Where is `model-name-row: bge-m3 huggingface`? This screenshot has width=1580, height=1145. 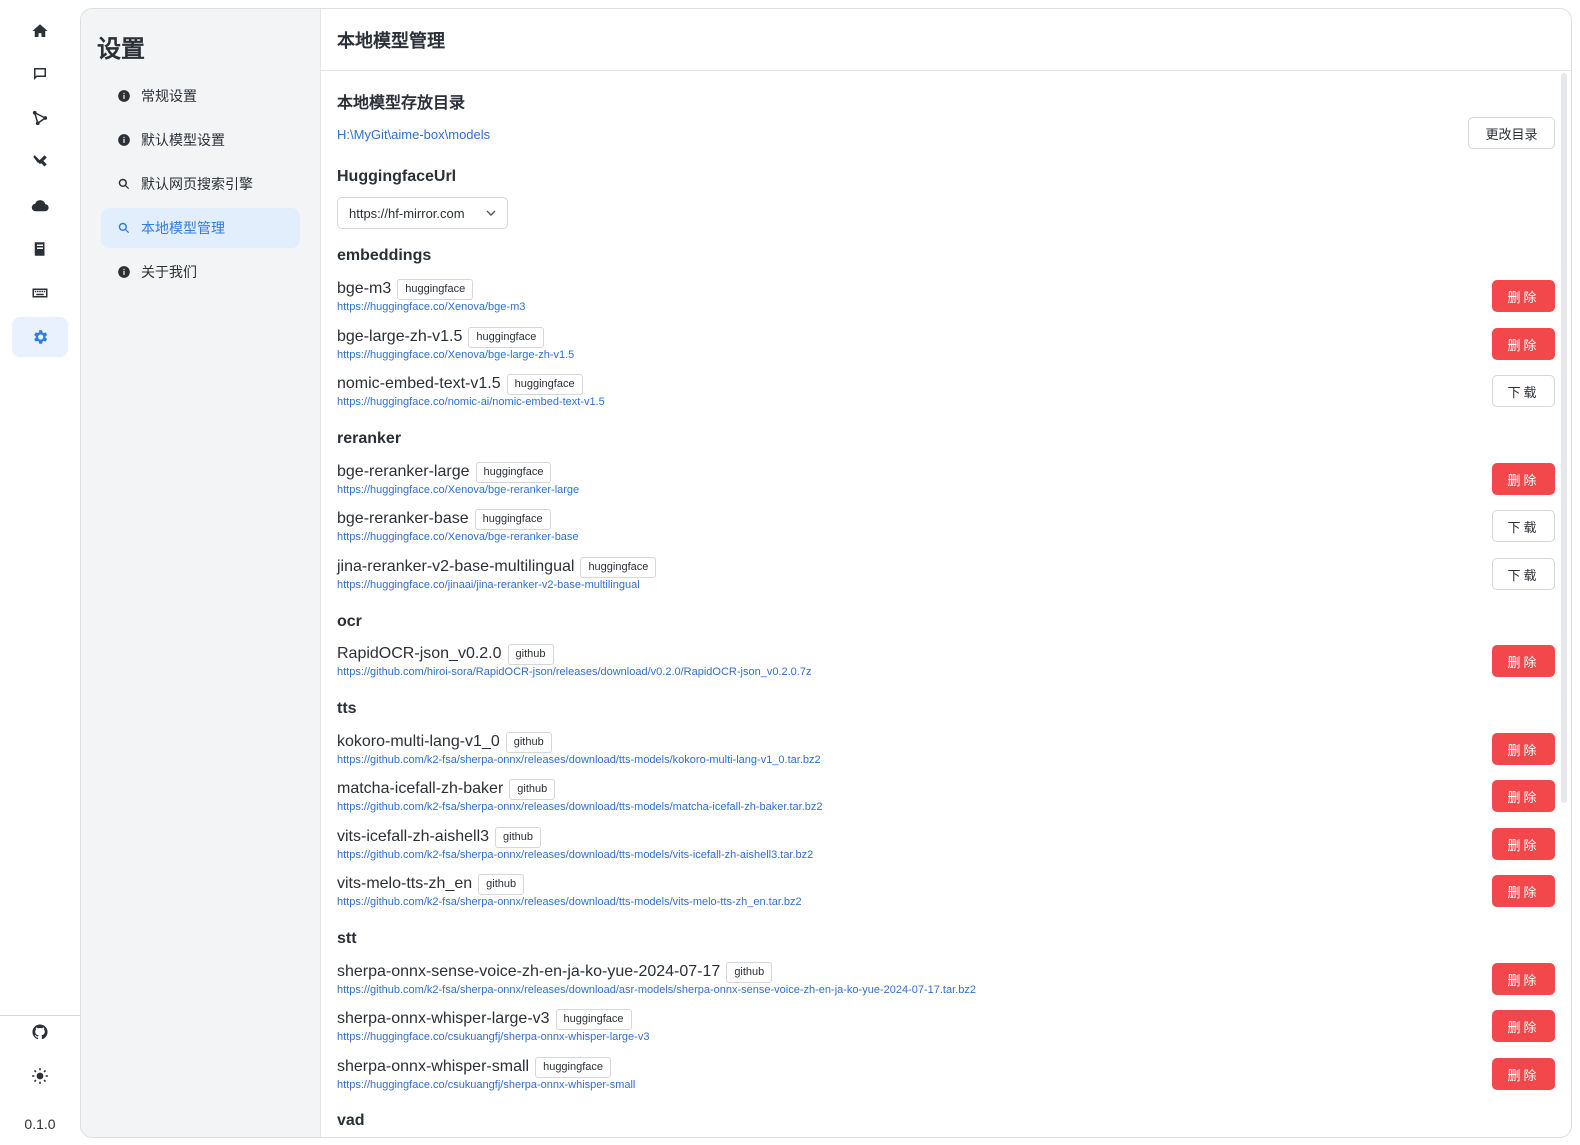
model-name-row: bge-m3 huggingface is located at coordinates (405, 289).